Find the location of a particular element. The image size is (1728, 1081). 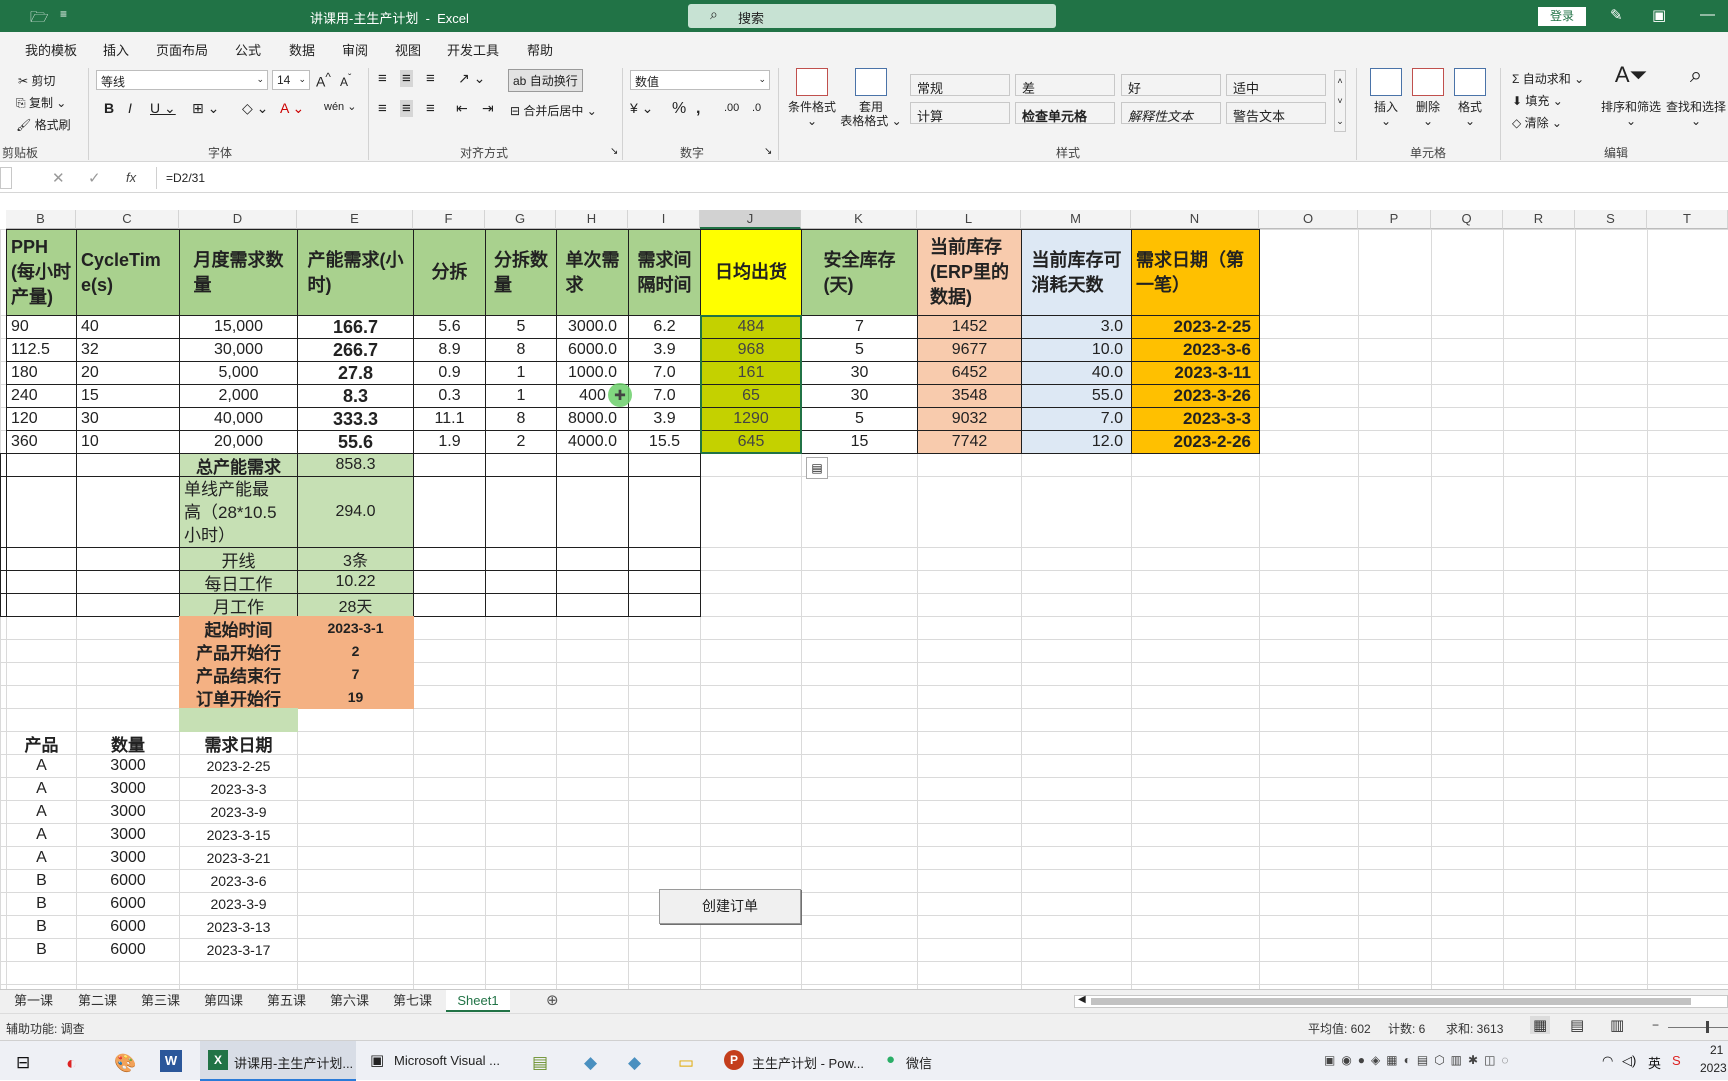

data-cell: 6452 is located at coordinates (969, 373).